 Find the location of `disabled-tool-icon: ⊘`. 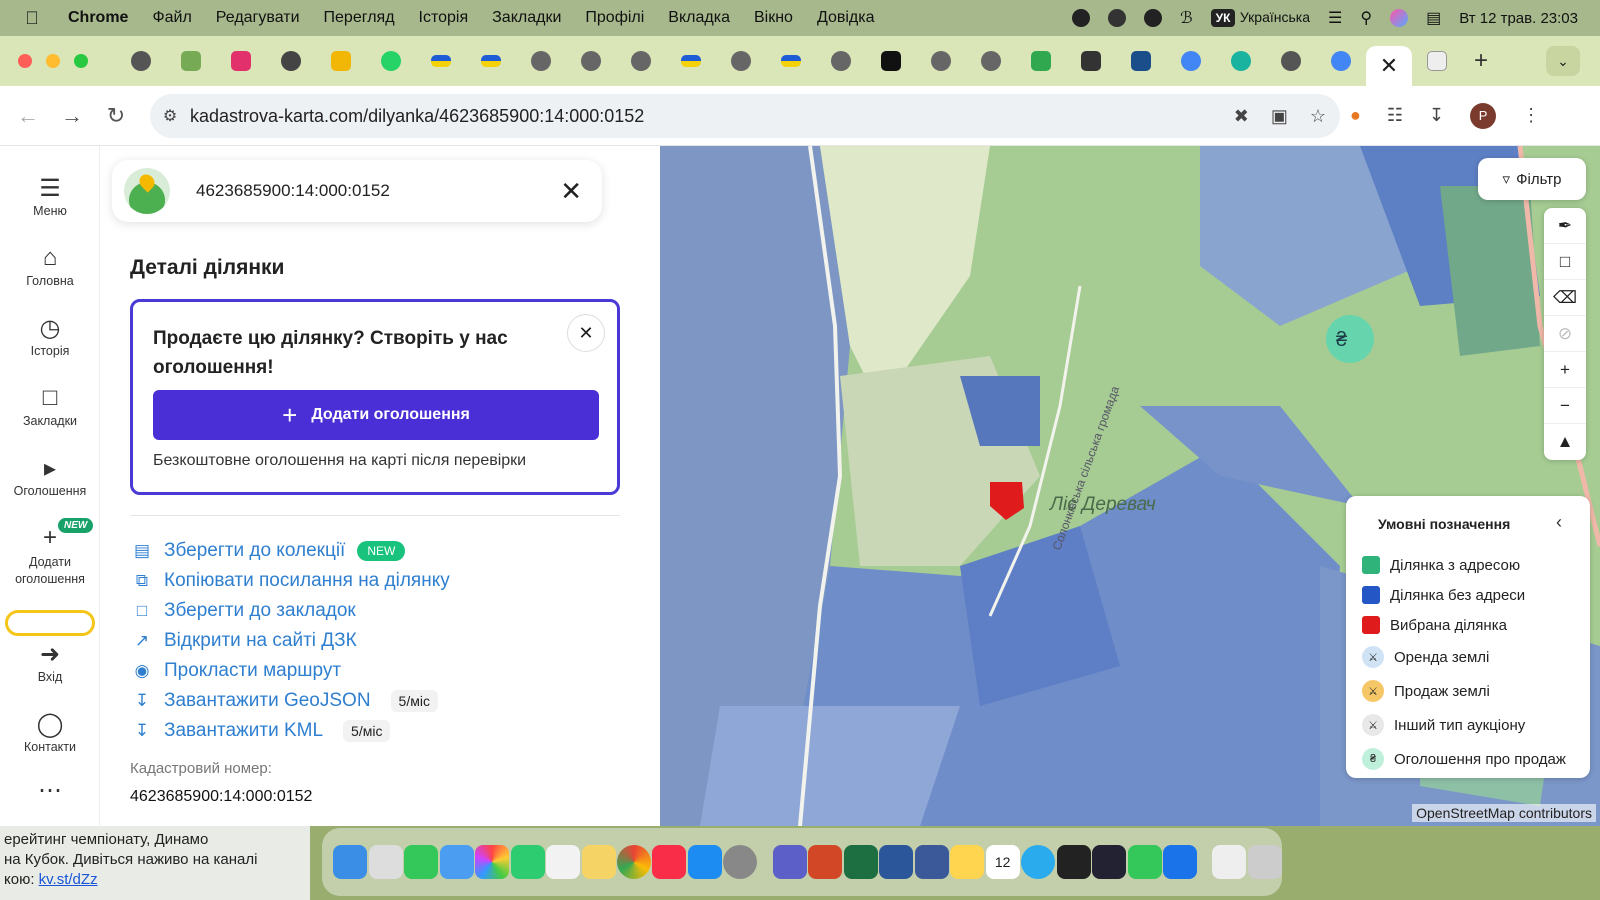

disabled-tool-icon: ⊘ is located at coordinates (1565, 334).